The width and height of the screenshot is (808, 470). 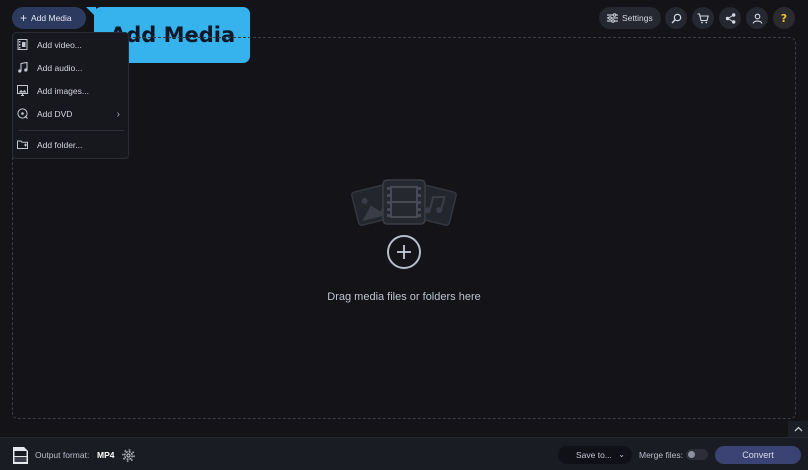 I want to click on settings-button: Settings, so click(x=630, y=18).